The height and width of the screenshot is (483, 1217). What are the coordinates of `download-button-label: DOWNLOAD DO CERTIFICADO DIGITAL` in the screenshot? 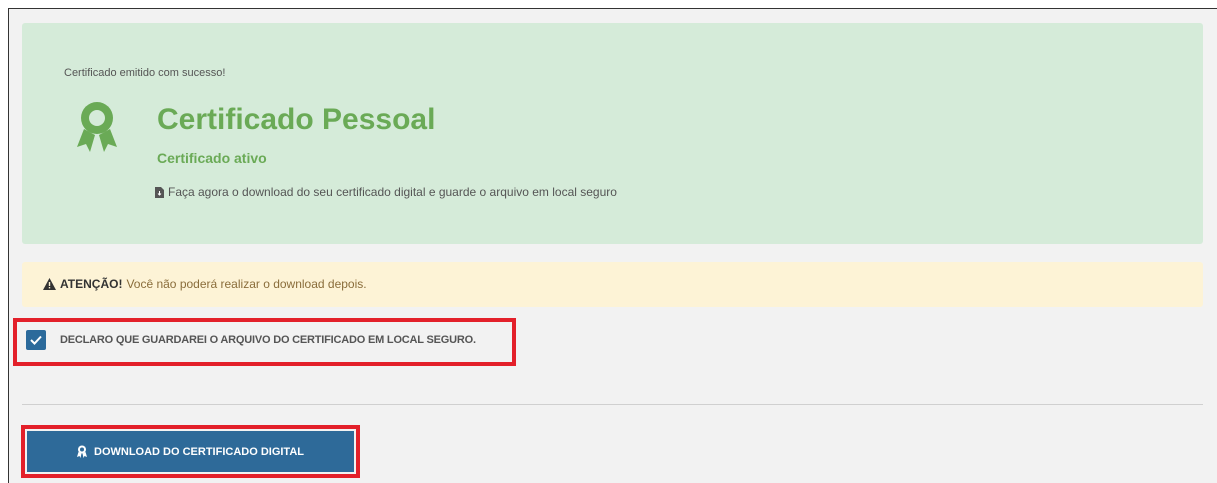 It's located at (199, 451).